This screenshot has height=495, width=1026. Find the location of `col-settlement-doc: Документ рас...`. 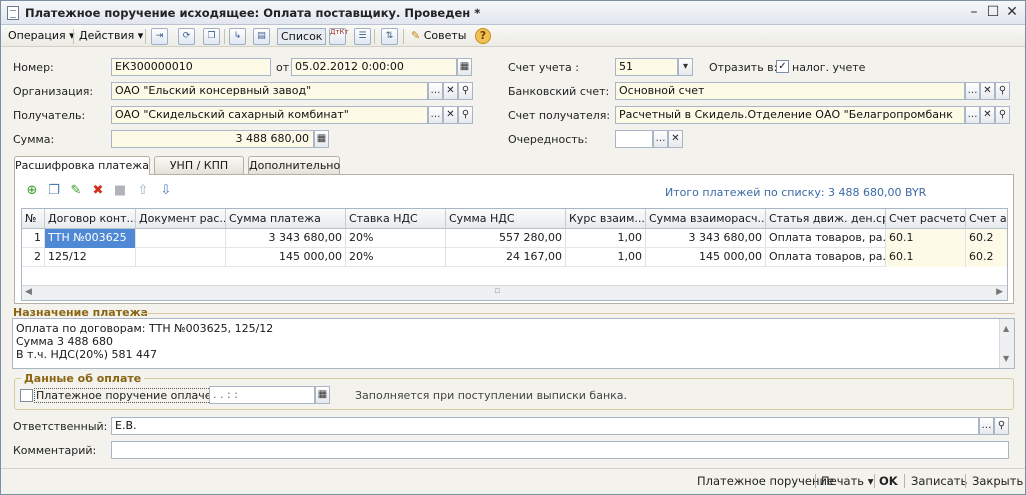

col-settlement-doc: Документ рас... is located at coordinates (181, 219).